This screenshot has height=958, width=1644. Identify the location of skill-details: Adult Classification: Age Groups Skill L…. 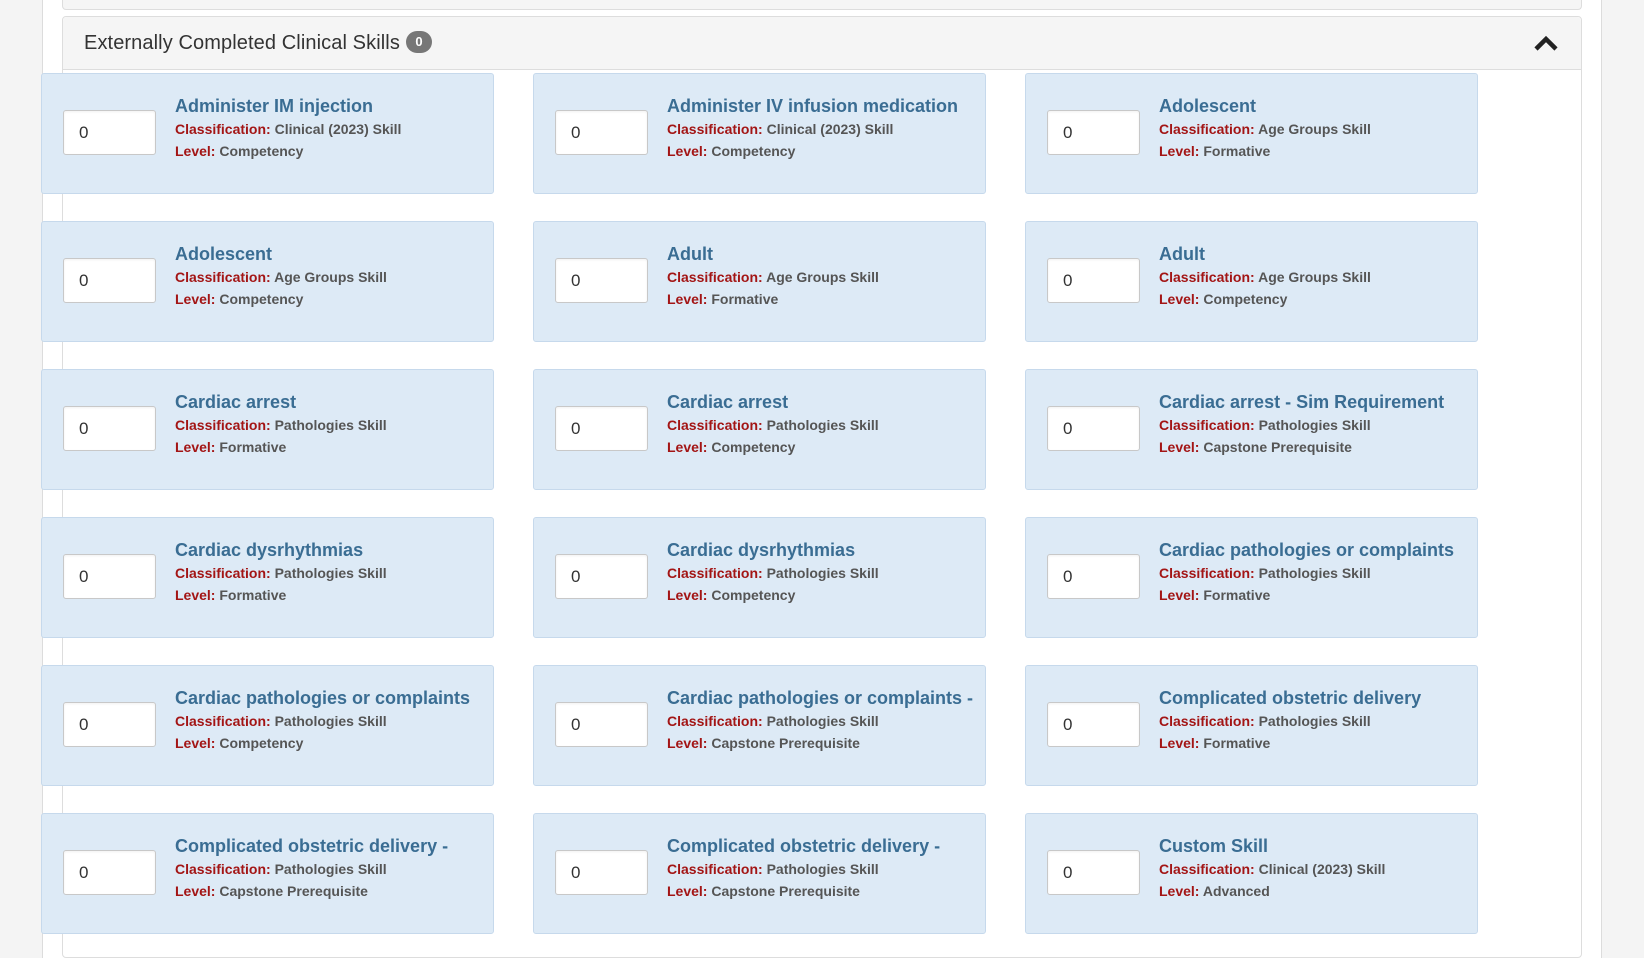
(1314, 276).